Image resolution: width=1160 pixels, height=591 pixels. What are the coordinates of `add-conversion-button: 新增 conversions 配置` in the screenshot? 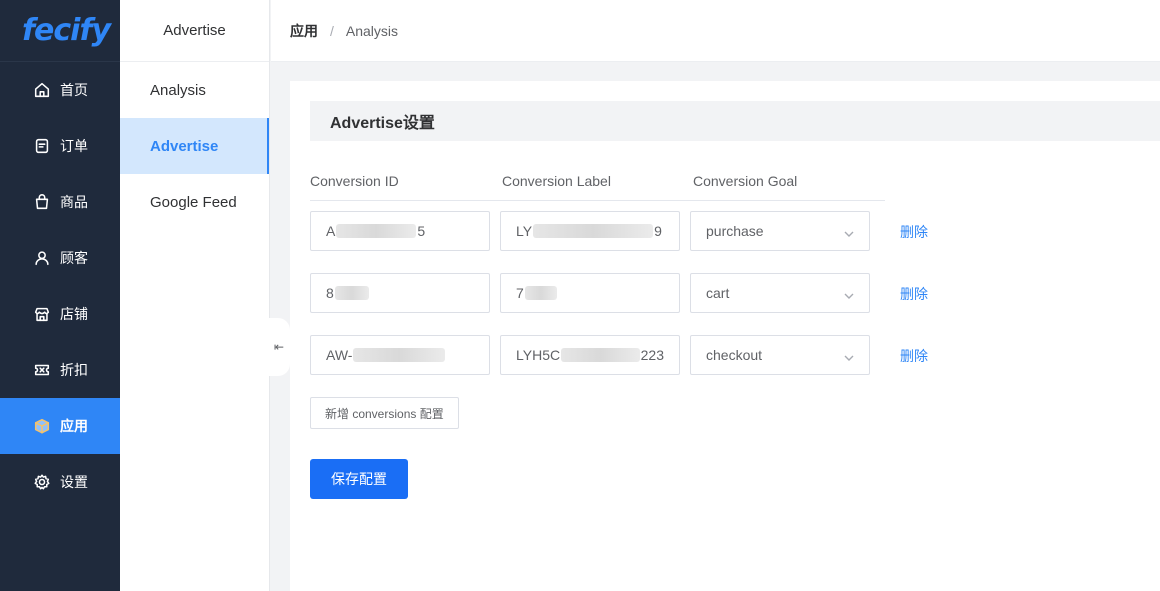 It's located at (384, 413).